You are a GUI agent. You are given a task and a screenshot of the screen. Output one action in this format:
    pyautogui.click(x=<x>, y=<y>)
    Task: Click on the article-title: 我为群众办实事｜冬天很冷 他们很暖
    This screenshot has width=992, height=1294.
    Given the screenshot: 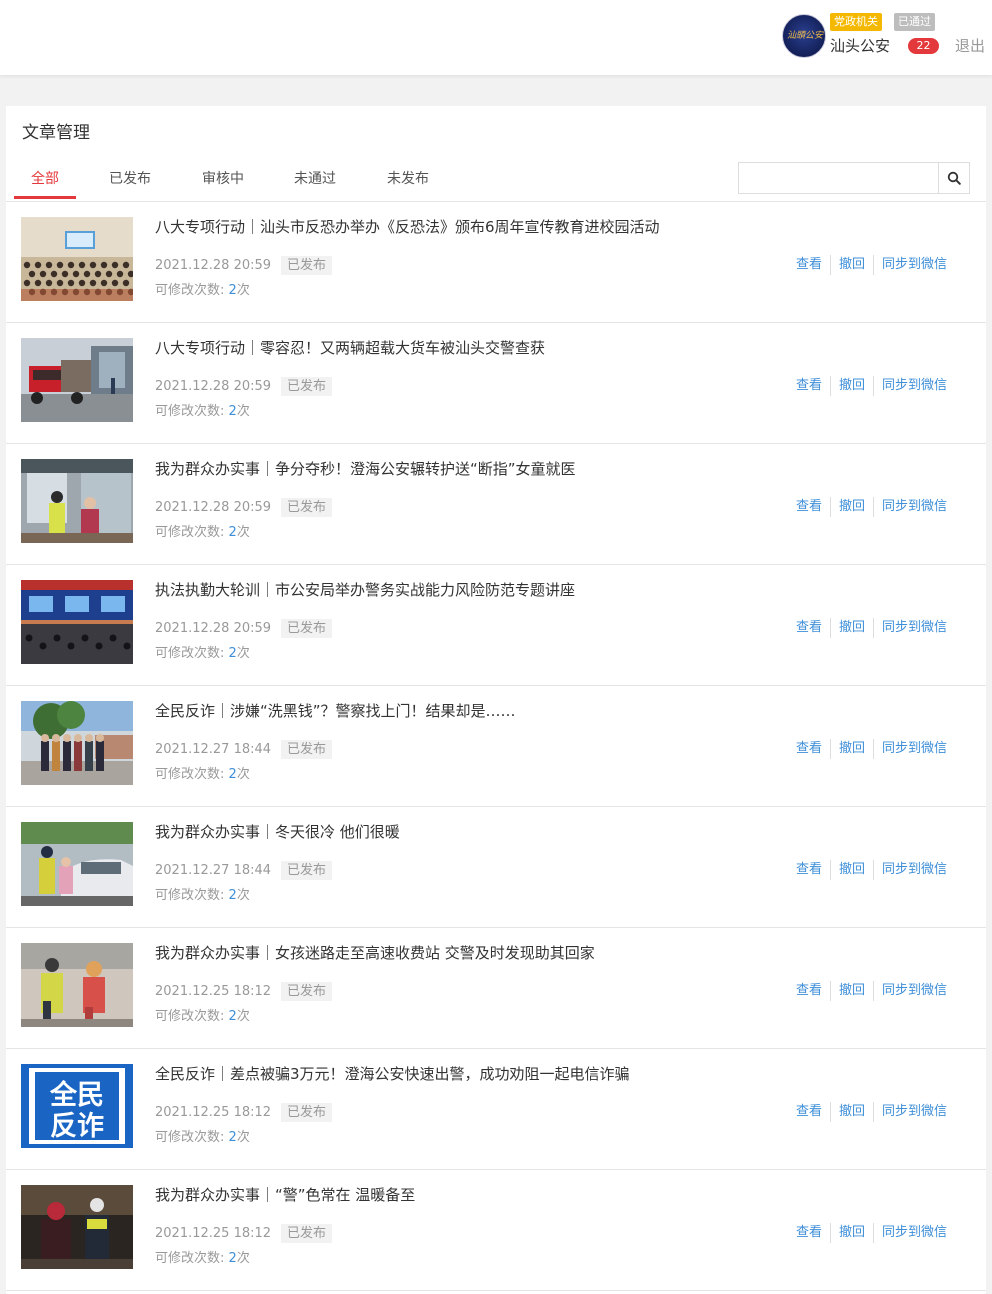 What is the action you would take?
    pyautogui.click(x=475, y=832)
    